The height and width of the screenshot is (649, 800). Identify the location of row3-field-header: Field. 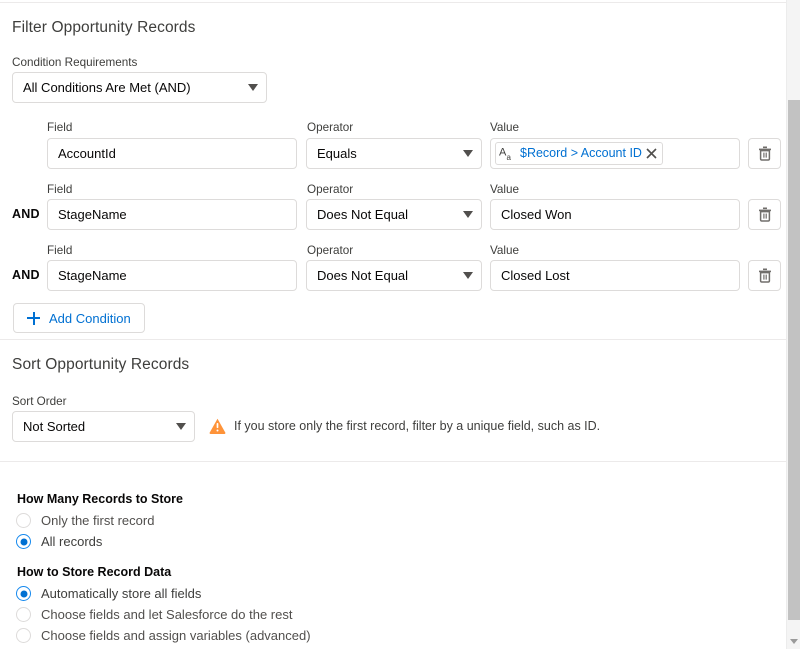
(60, 250).